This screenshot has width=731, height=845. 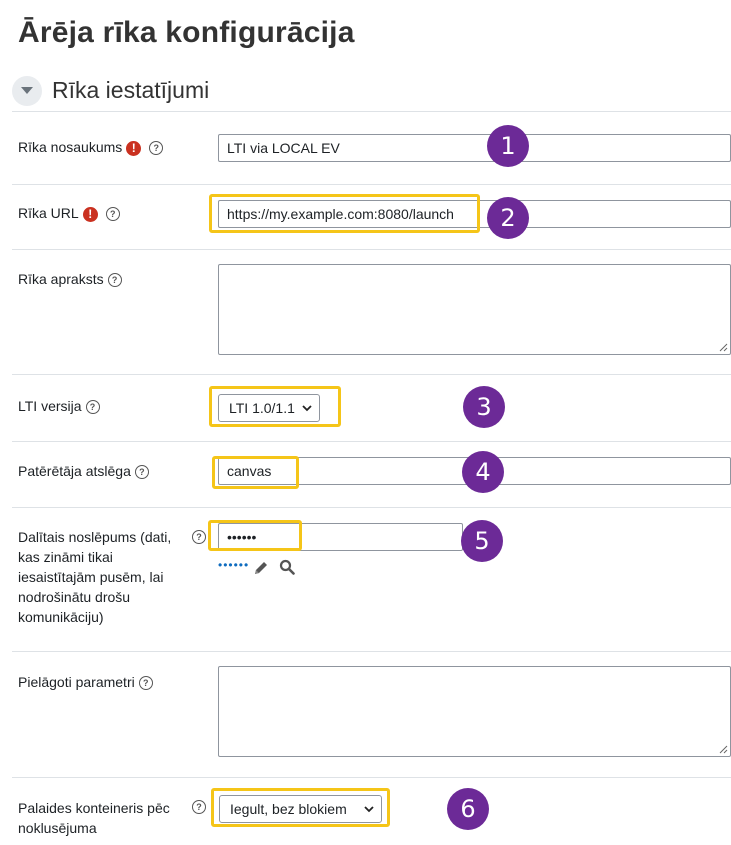 I want to click on callout-6: 6, so click(x=468, y=809).